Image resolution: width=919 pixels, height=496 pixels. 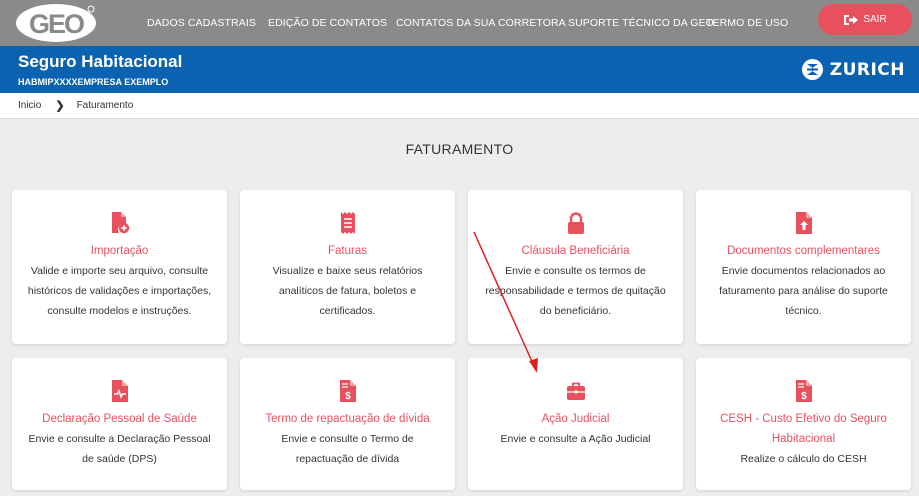 I want to click on card-desc-line: Valide e importe seu arquivo, consulte, so click(x=119, y=271).